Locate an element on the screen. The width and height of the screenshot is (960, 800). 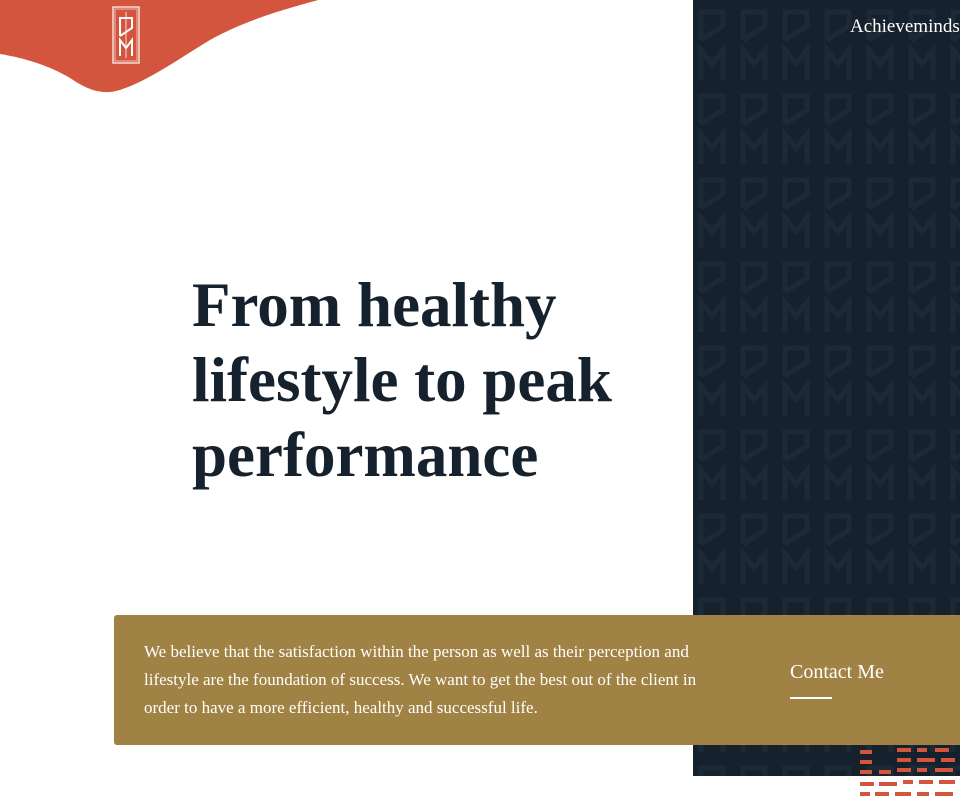
contact-me-link: Contact Me is located at coordinates (837, 672).